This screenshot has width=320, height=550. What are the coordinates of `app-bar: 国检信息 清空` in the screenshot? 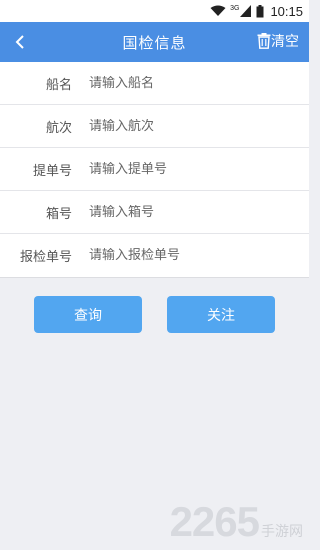 It's located at (154, 42).